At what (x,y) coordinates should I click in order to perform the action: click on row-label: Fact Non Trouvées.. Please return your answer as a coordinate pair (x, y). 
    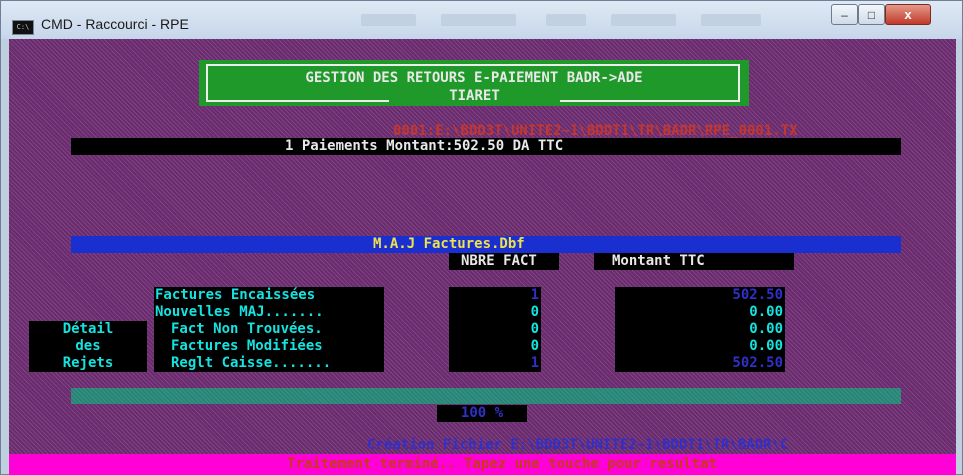
    Looking at the image, I should click on (247, 329).